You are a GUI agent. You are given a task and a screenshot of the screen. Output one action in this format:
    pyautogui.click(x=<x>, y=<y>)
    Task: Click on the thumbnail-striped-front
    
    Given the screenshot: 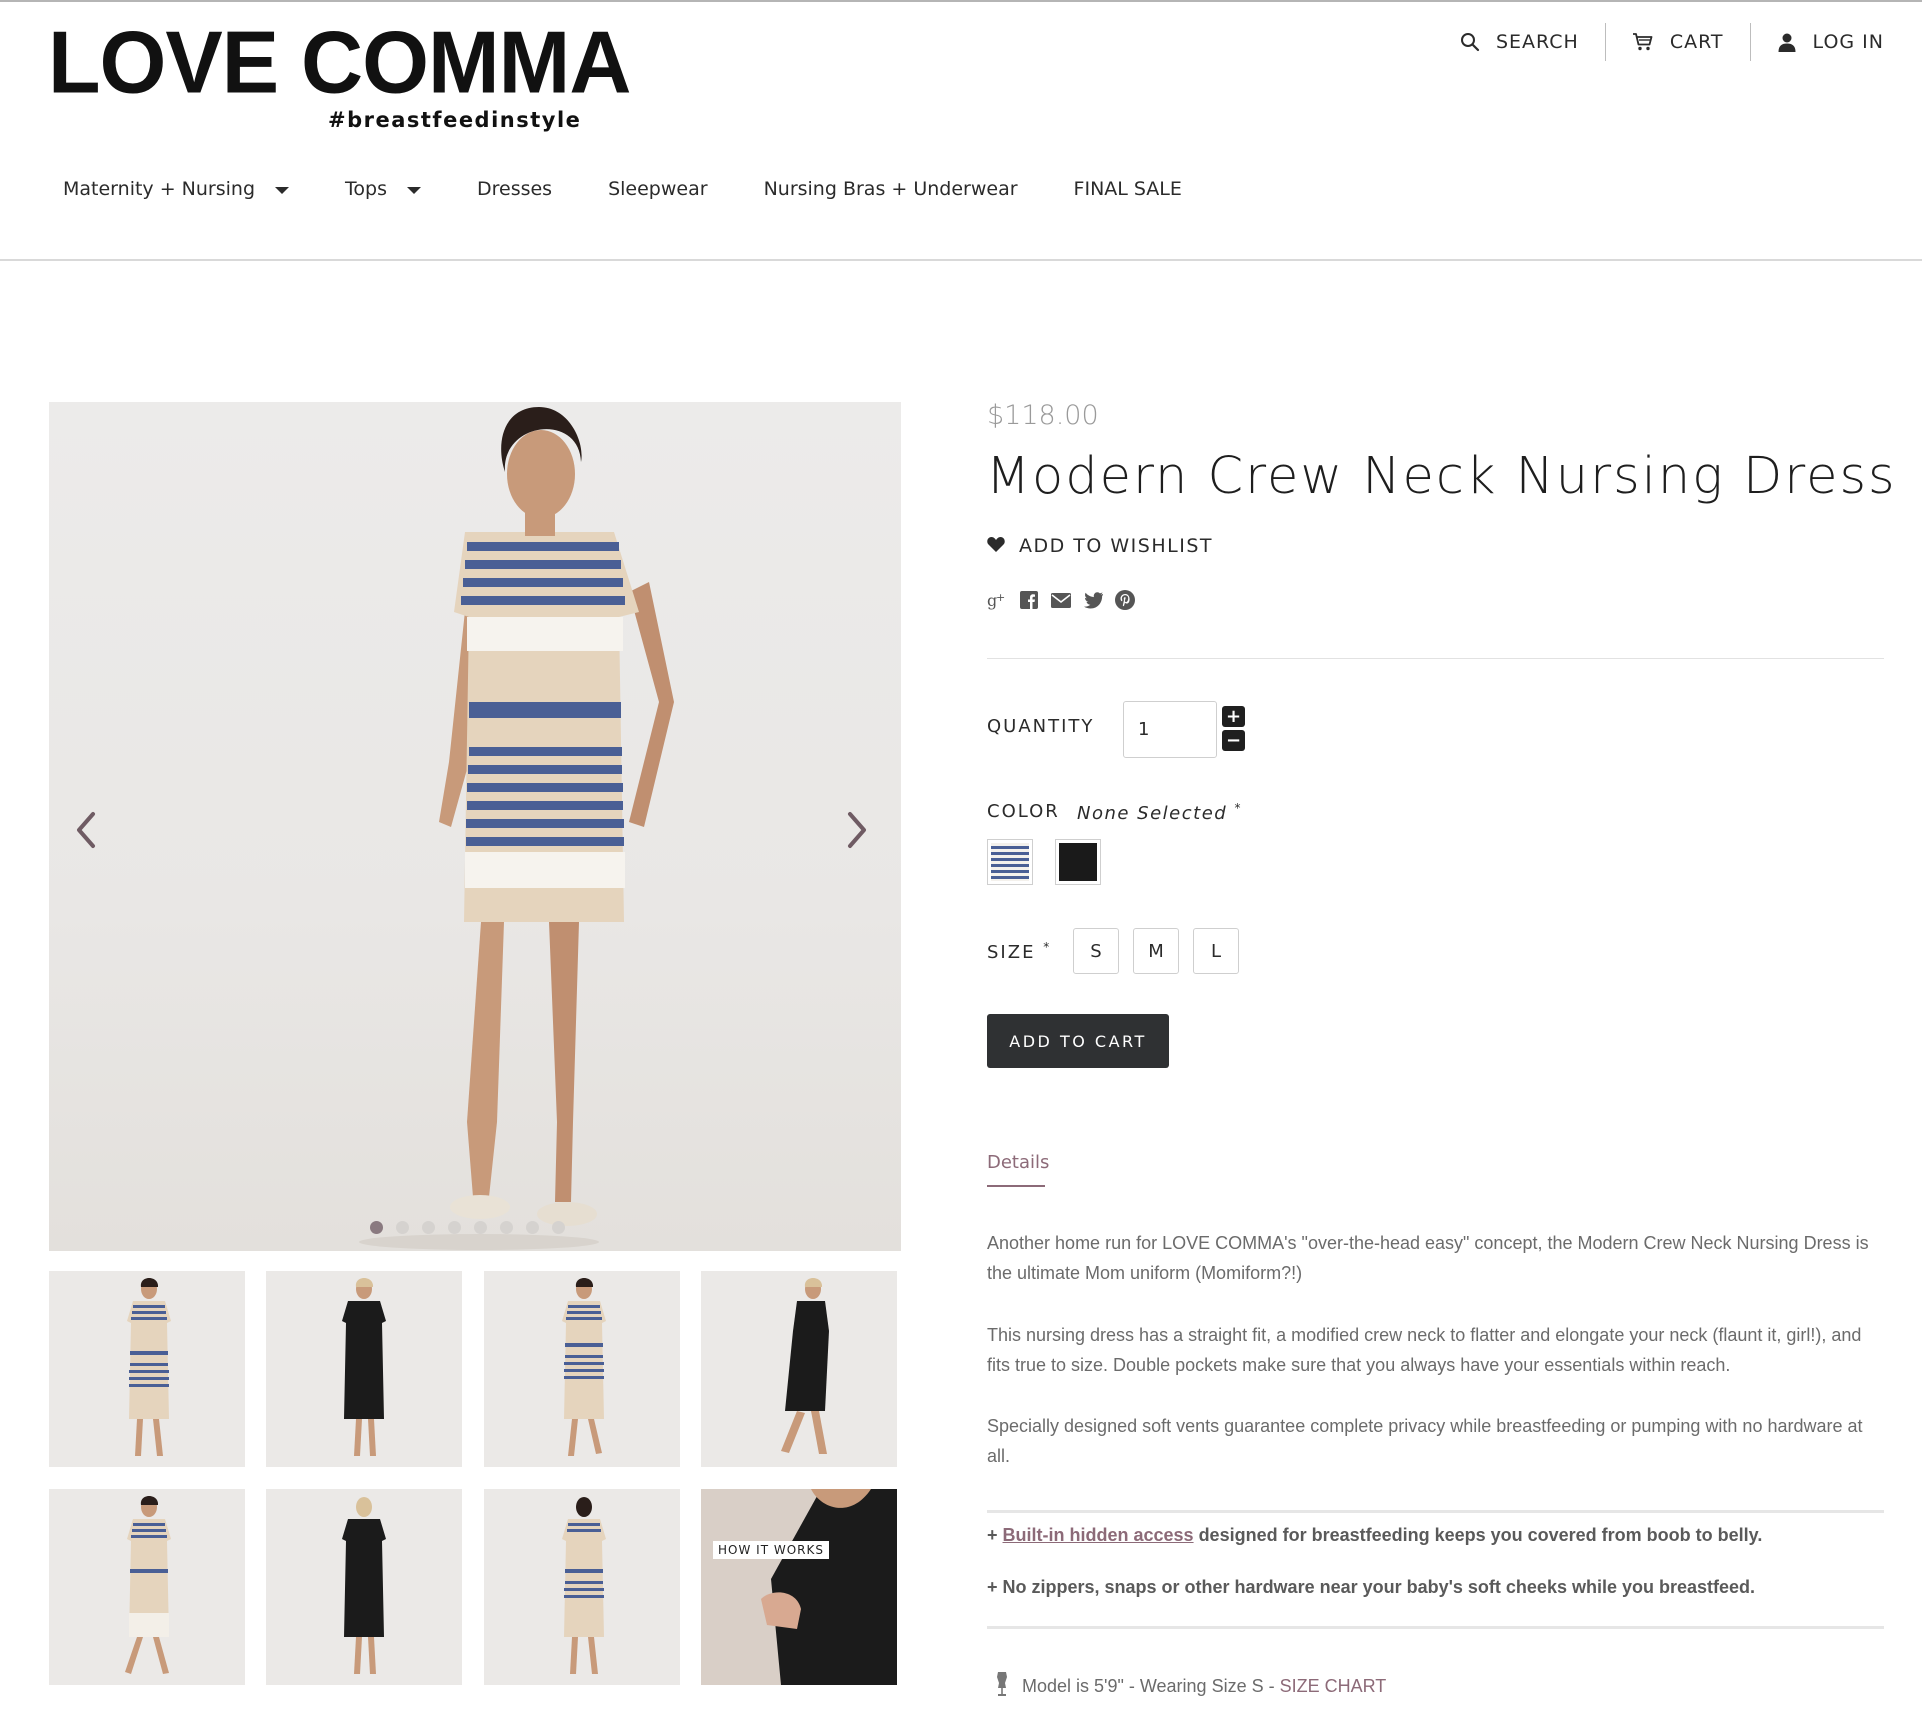 What is the action you would take?
    pyautogui.click(x=147, y=1369)
    